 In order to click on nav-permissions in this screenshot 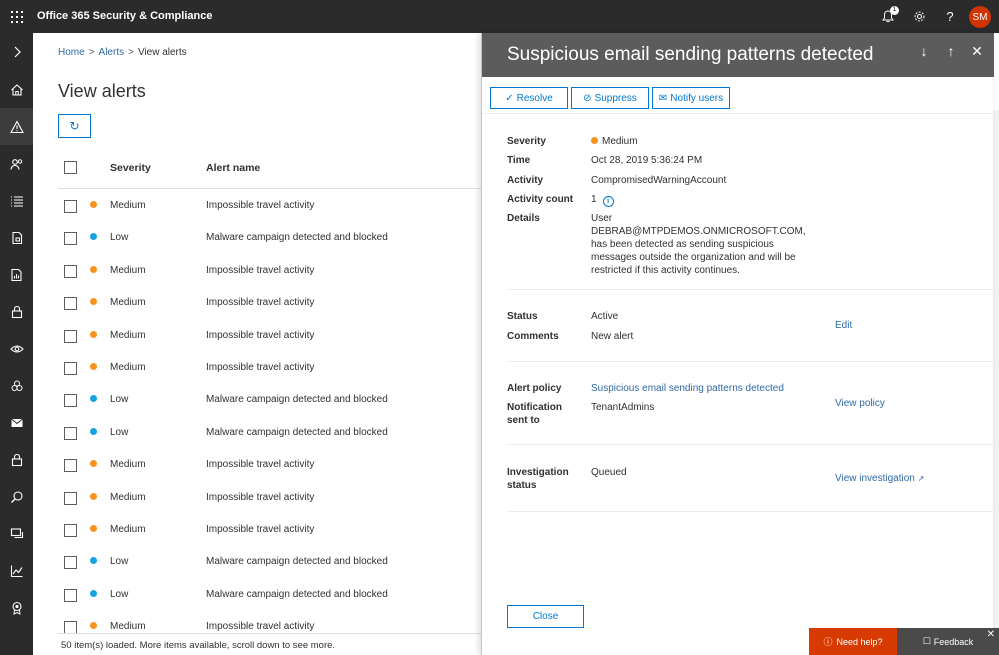, I will do `click(16, 163)`.